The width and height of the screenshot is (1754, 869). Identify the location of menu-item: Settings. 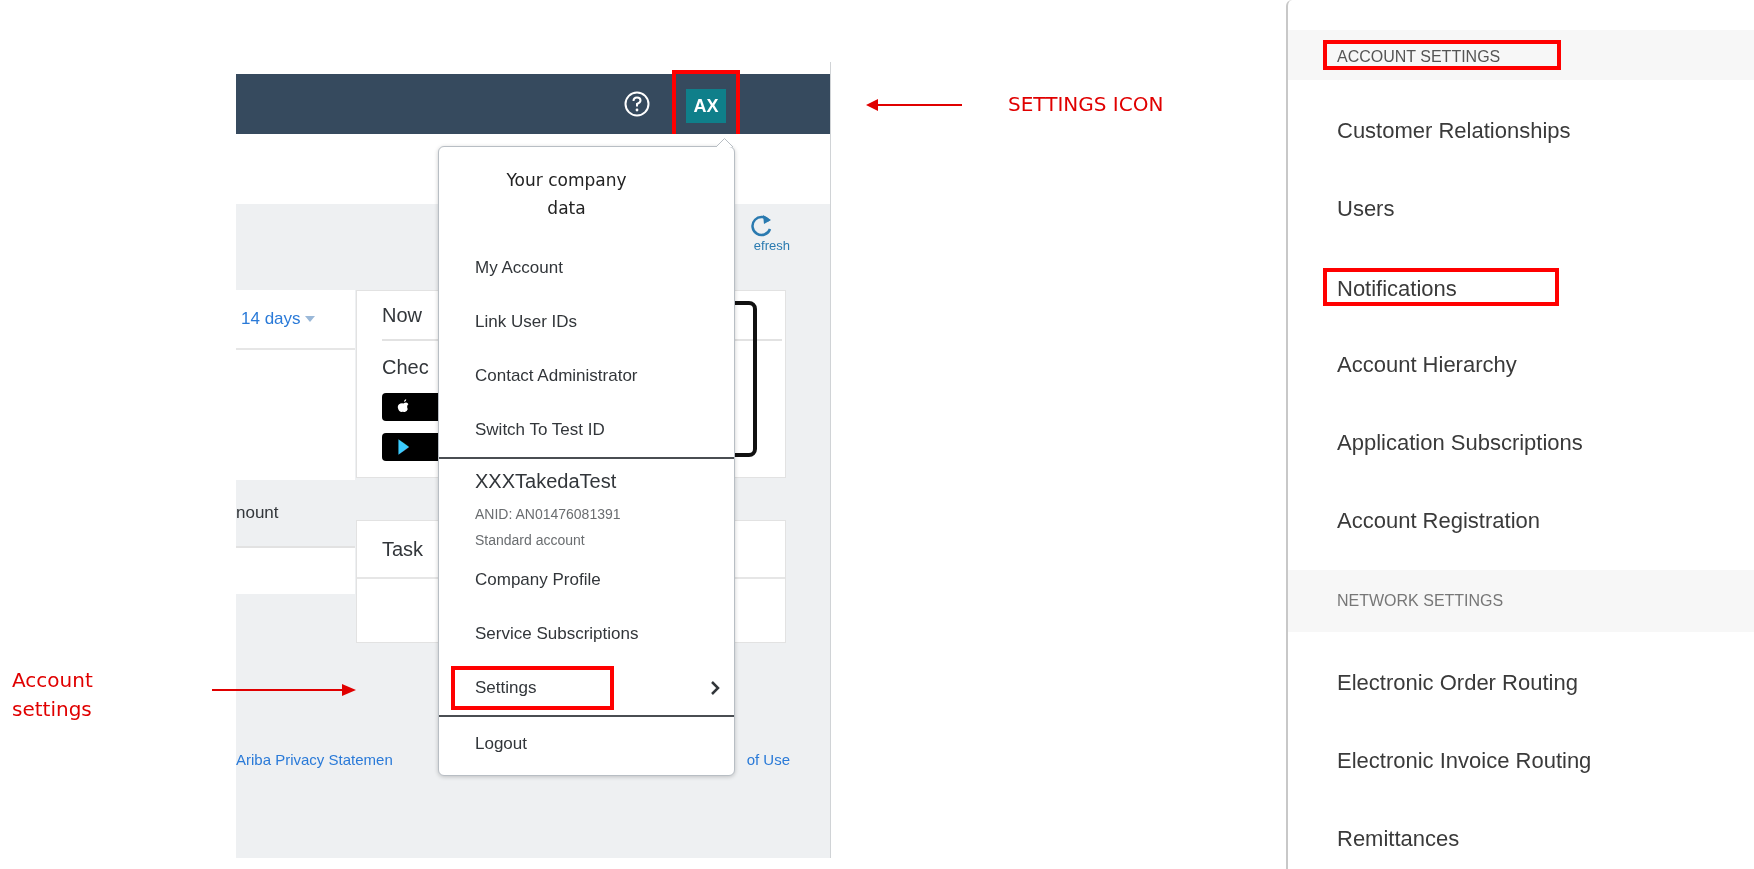
(586, 688).